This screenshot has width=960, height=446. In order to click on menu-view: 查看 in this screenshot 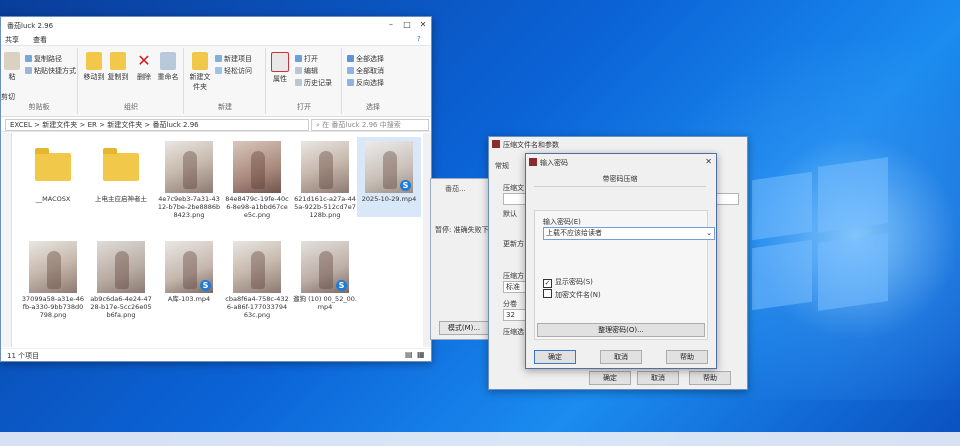, I will do `click(40, 40)`.